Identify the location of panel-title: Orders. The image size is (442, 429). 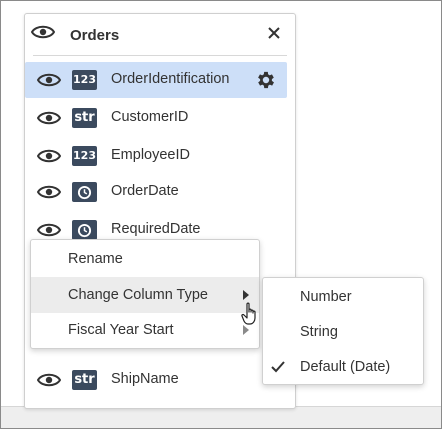
(95, 35).